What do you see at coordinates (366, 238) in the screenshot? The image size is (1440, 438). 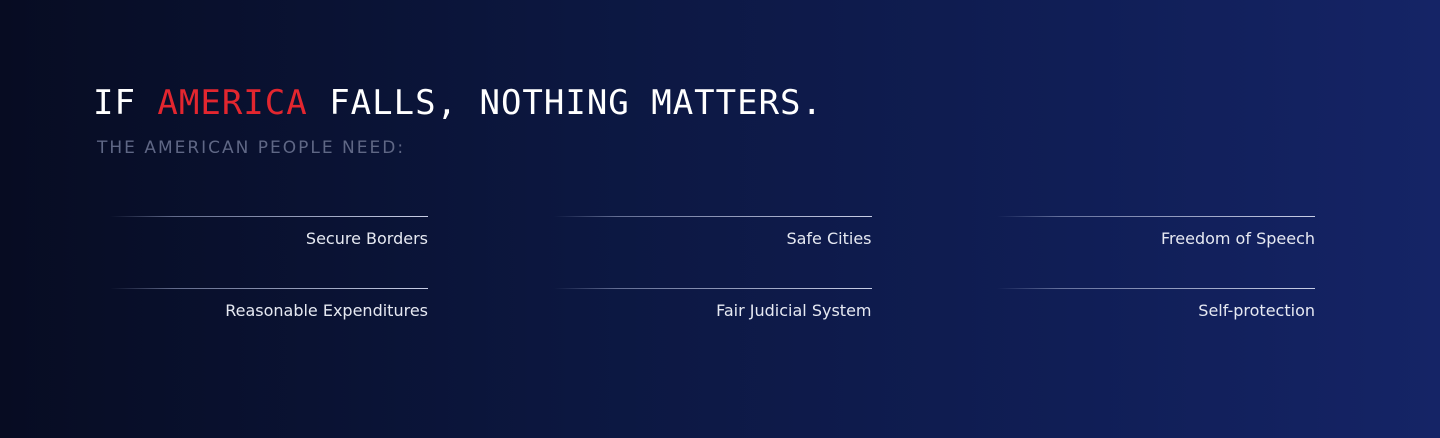 I see `need-label: Secure Borders` at bounding box center [366, 238].